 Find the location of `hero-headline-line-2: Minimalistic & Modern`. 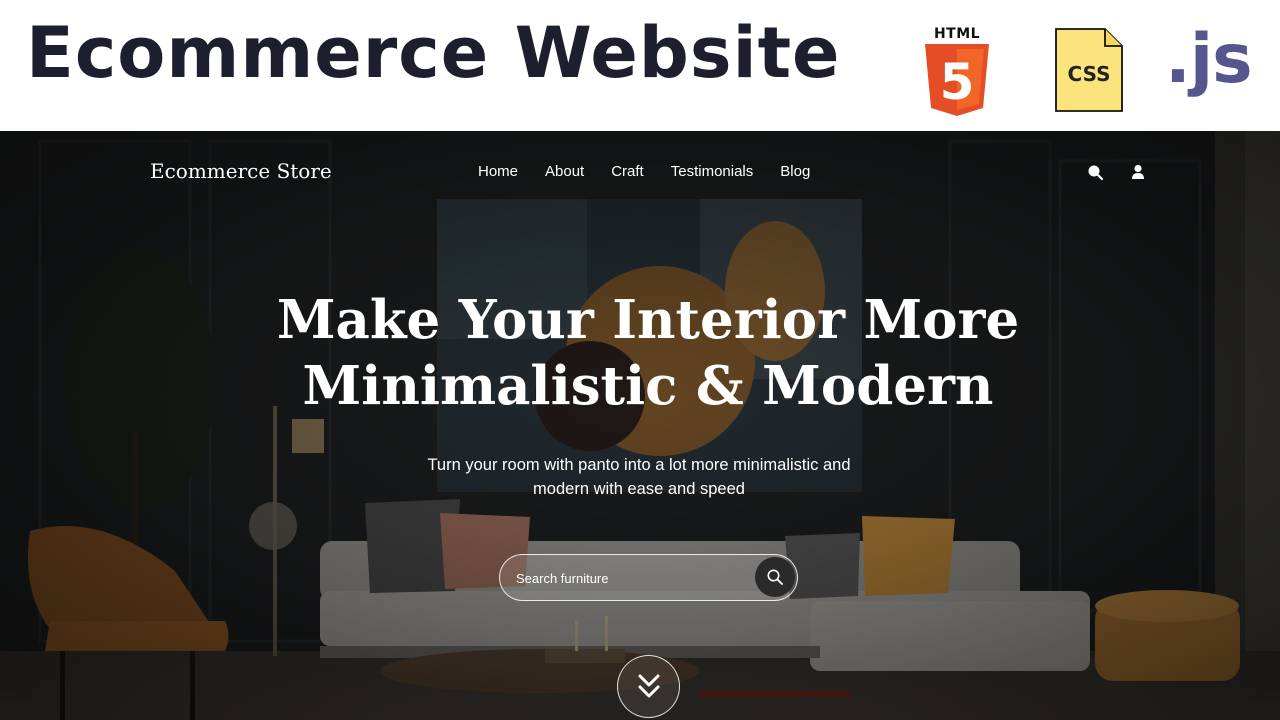

hero-headline-line-2: Minimalistic & Modern is located at coordinates (648, 386).